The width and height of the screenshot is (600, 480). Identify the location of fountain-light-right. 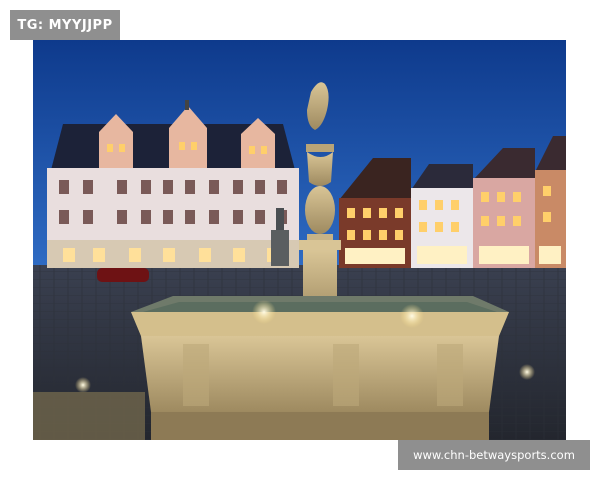
(412, 316).